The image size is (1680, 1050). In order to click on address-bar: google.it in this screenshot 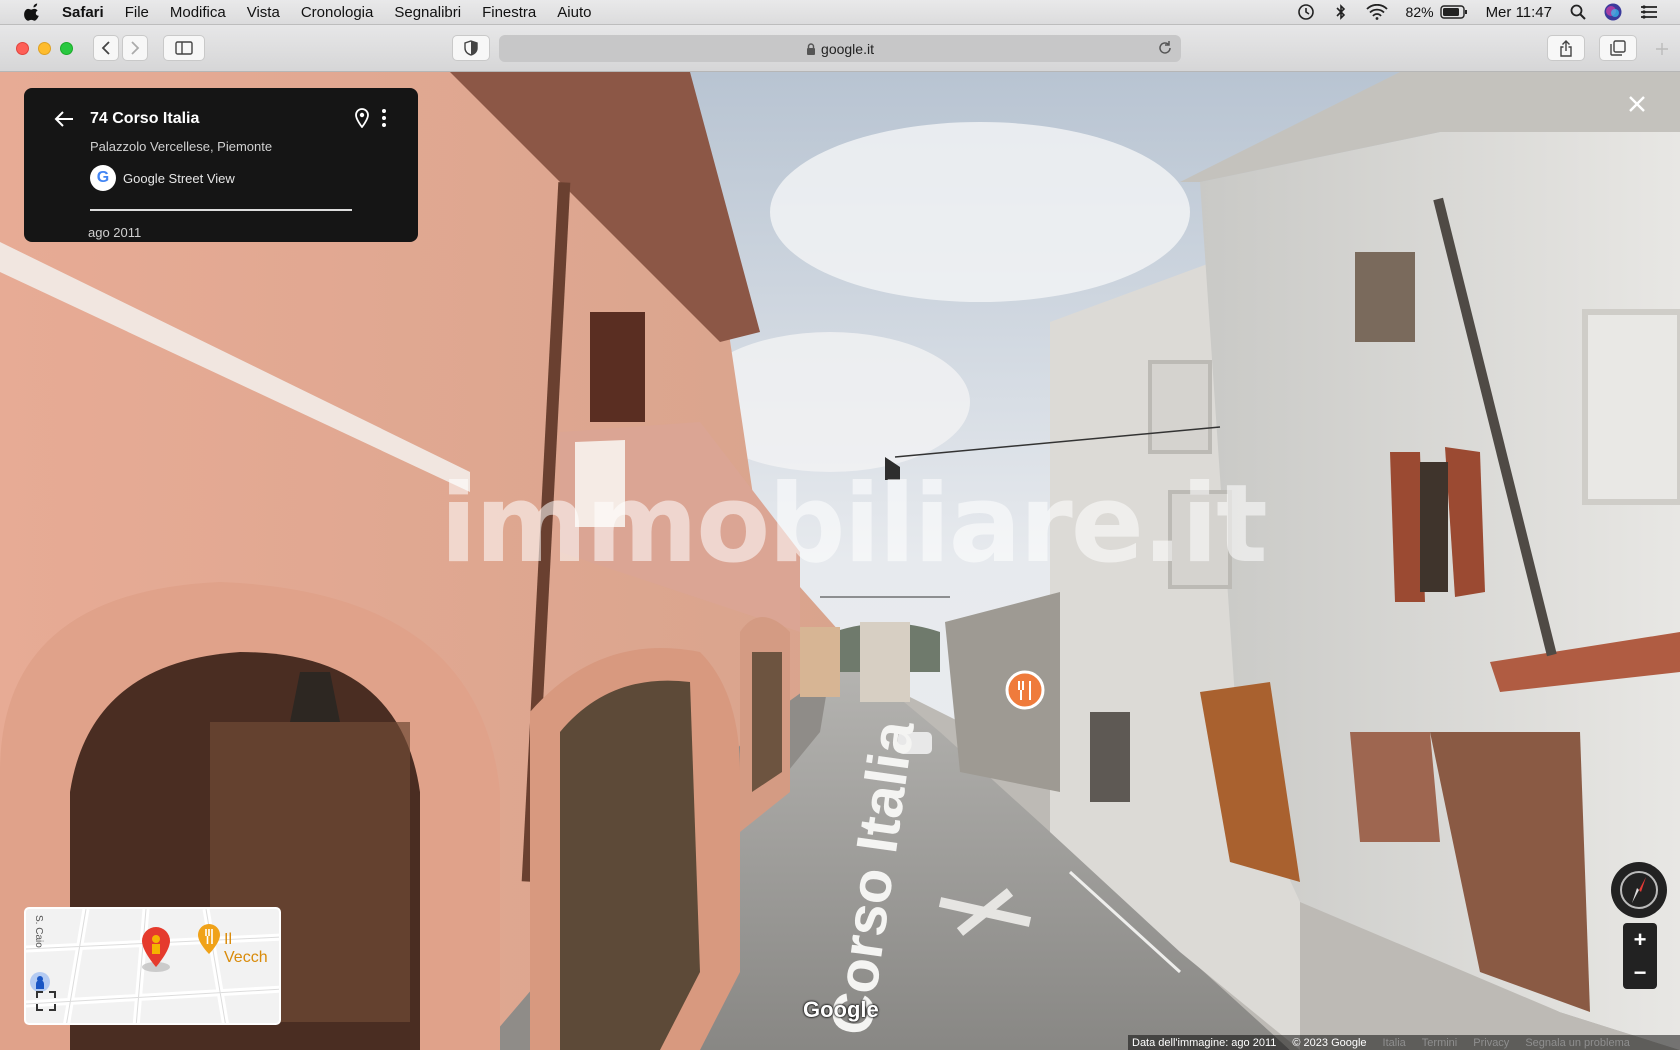, I will do `click(840, 48)`.